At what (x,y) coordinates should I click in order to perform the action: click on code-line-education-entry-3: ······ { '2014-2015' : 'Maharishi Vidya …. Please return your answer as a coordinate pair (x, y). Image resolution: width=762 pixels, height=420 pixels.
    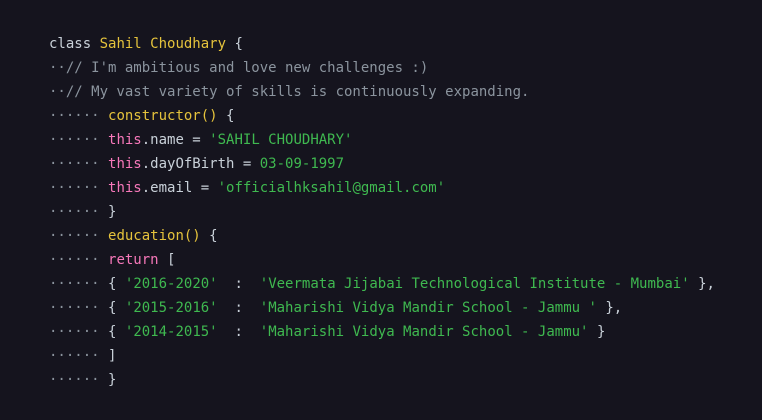
    Looking at the image, I should click on (327, 332).